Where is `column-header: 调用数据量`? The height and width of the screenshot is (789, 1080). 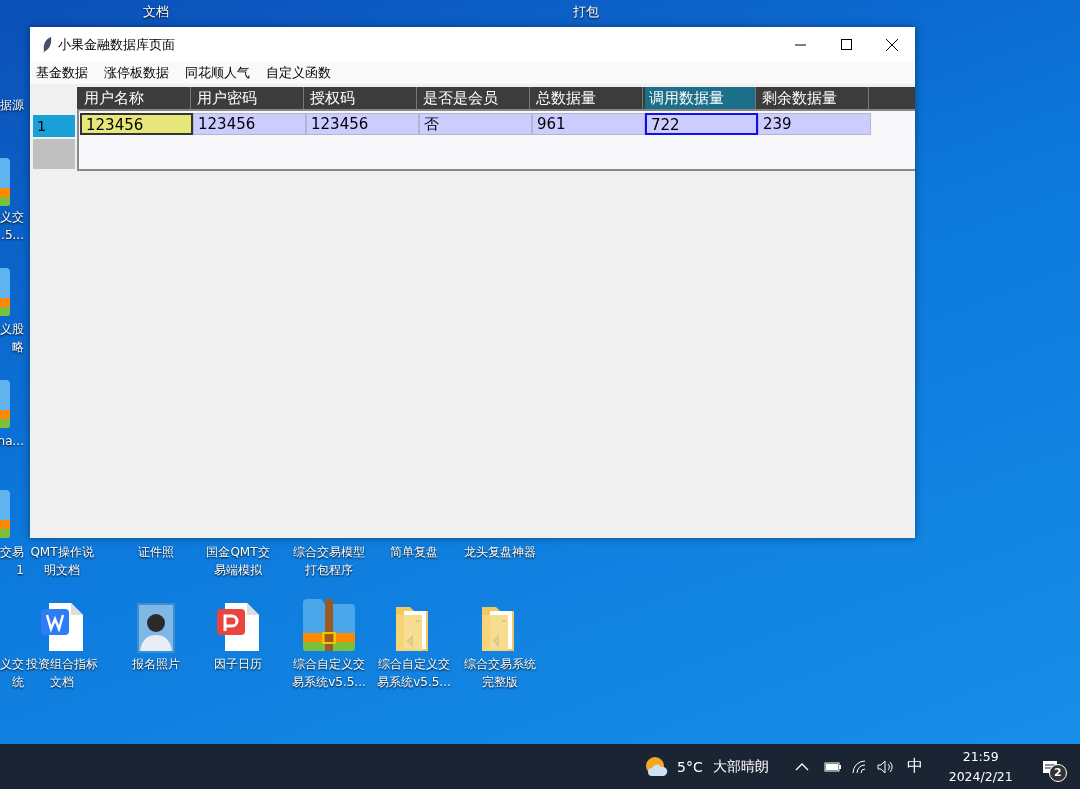 column-header: 调用数据量 is located at coordinates (700, 98).